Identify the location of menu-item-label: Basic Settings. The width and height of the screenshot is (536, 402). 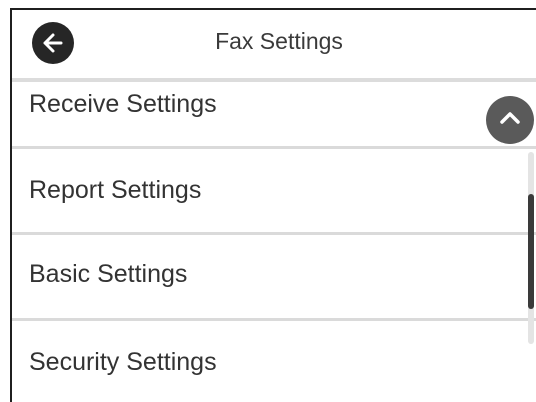
(108, 274).